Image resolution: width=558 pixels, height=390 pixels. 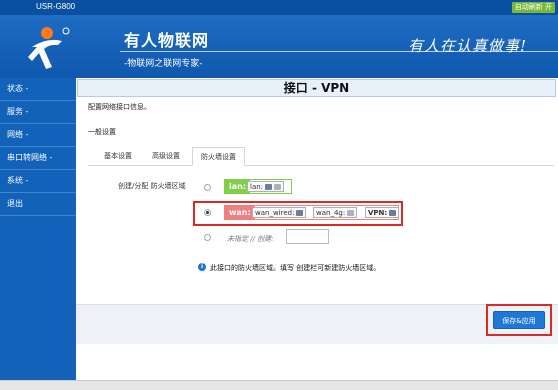 I want to click on section-heading: 一般设置, so click(x=102, y=132).